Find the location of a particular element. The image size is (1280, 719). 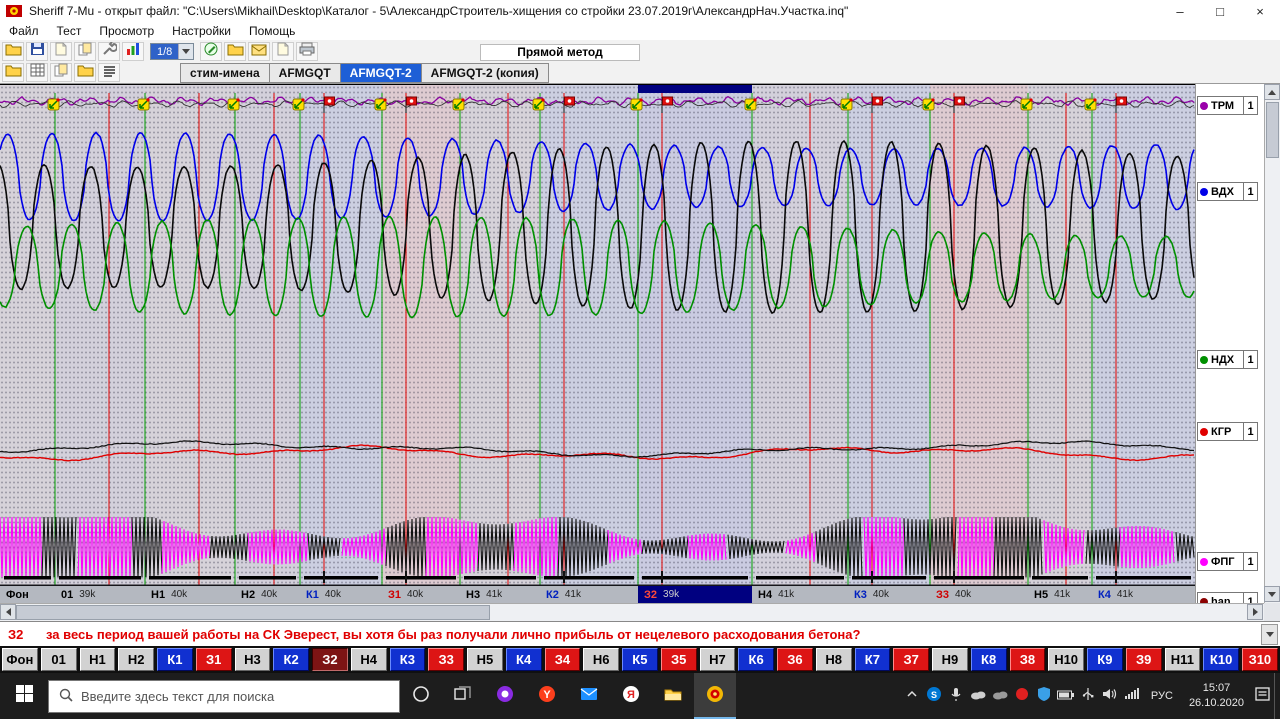

question-button-Н6: Н6 is located at coordinates (601, 659).